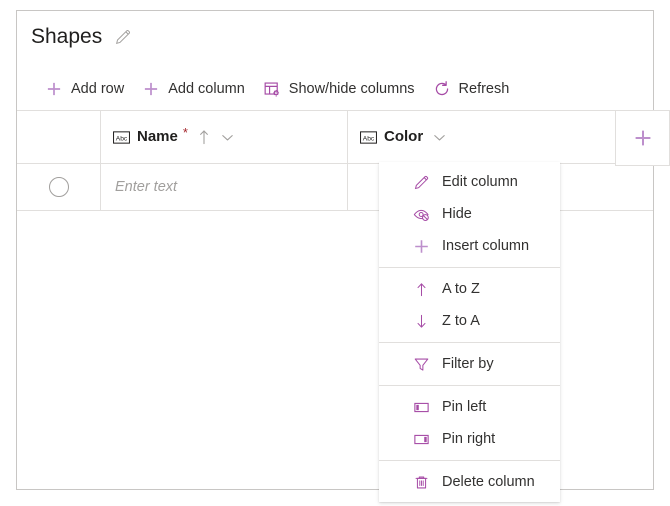 This screenshot has height=506, width=670. I want to click on cell-name, so click(223, 187).